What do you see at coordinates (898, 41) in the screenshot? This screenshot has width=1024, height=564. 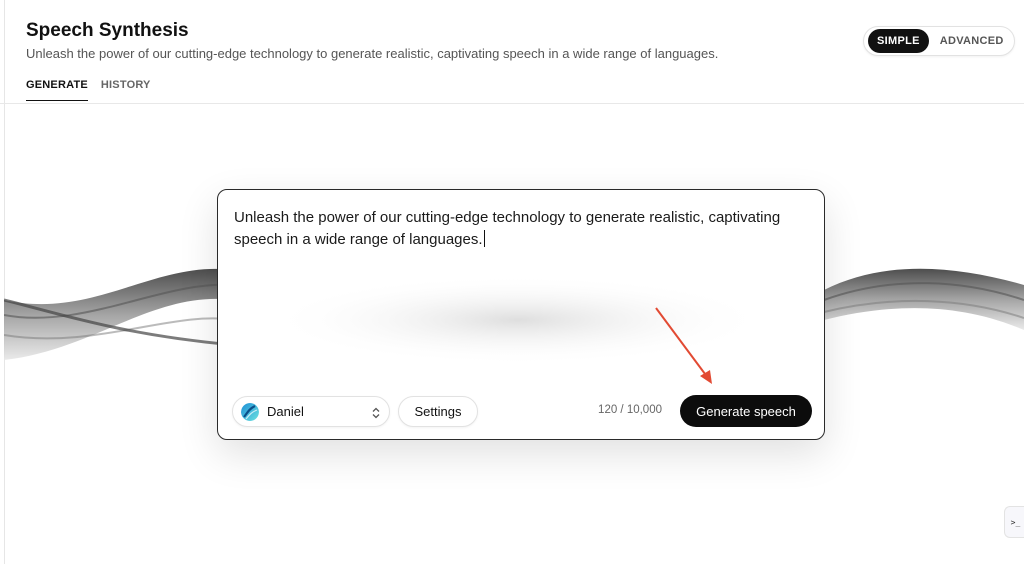 I see `mode-simple-button: SIMPLE` at bounding box center [898, 41].